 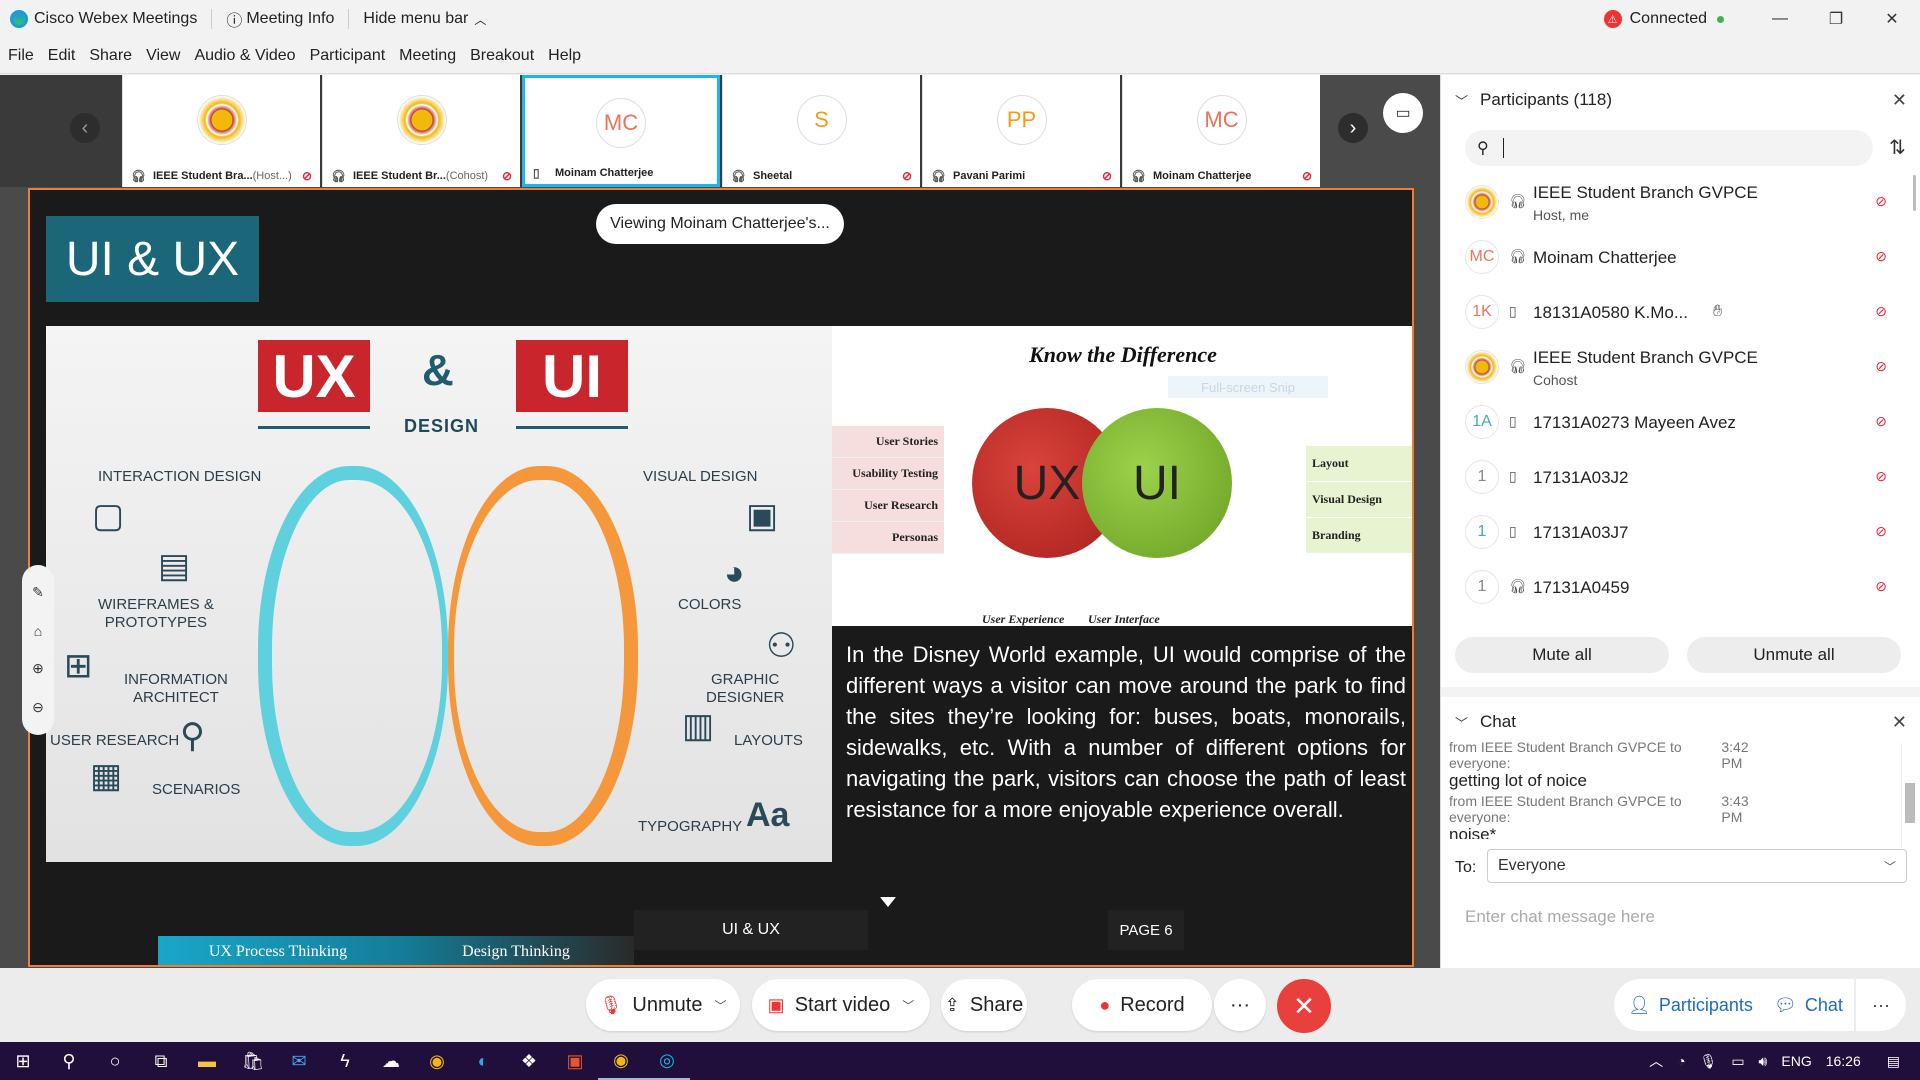 What do you see at coordinates (1680, 312) in the screenshot?
I see `participant-row: 1K ▯ 18131A0580 K.Mo... ✋︎ ⊘` at bounding box center [1680, 312].